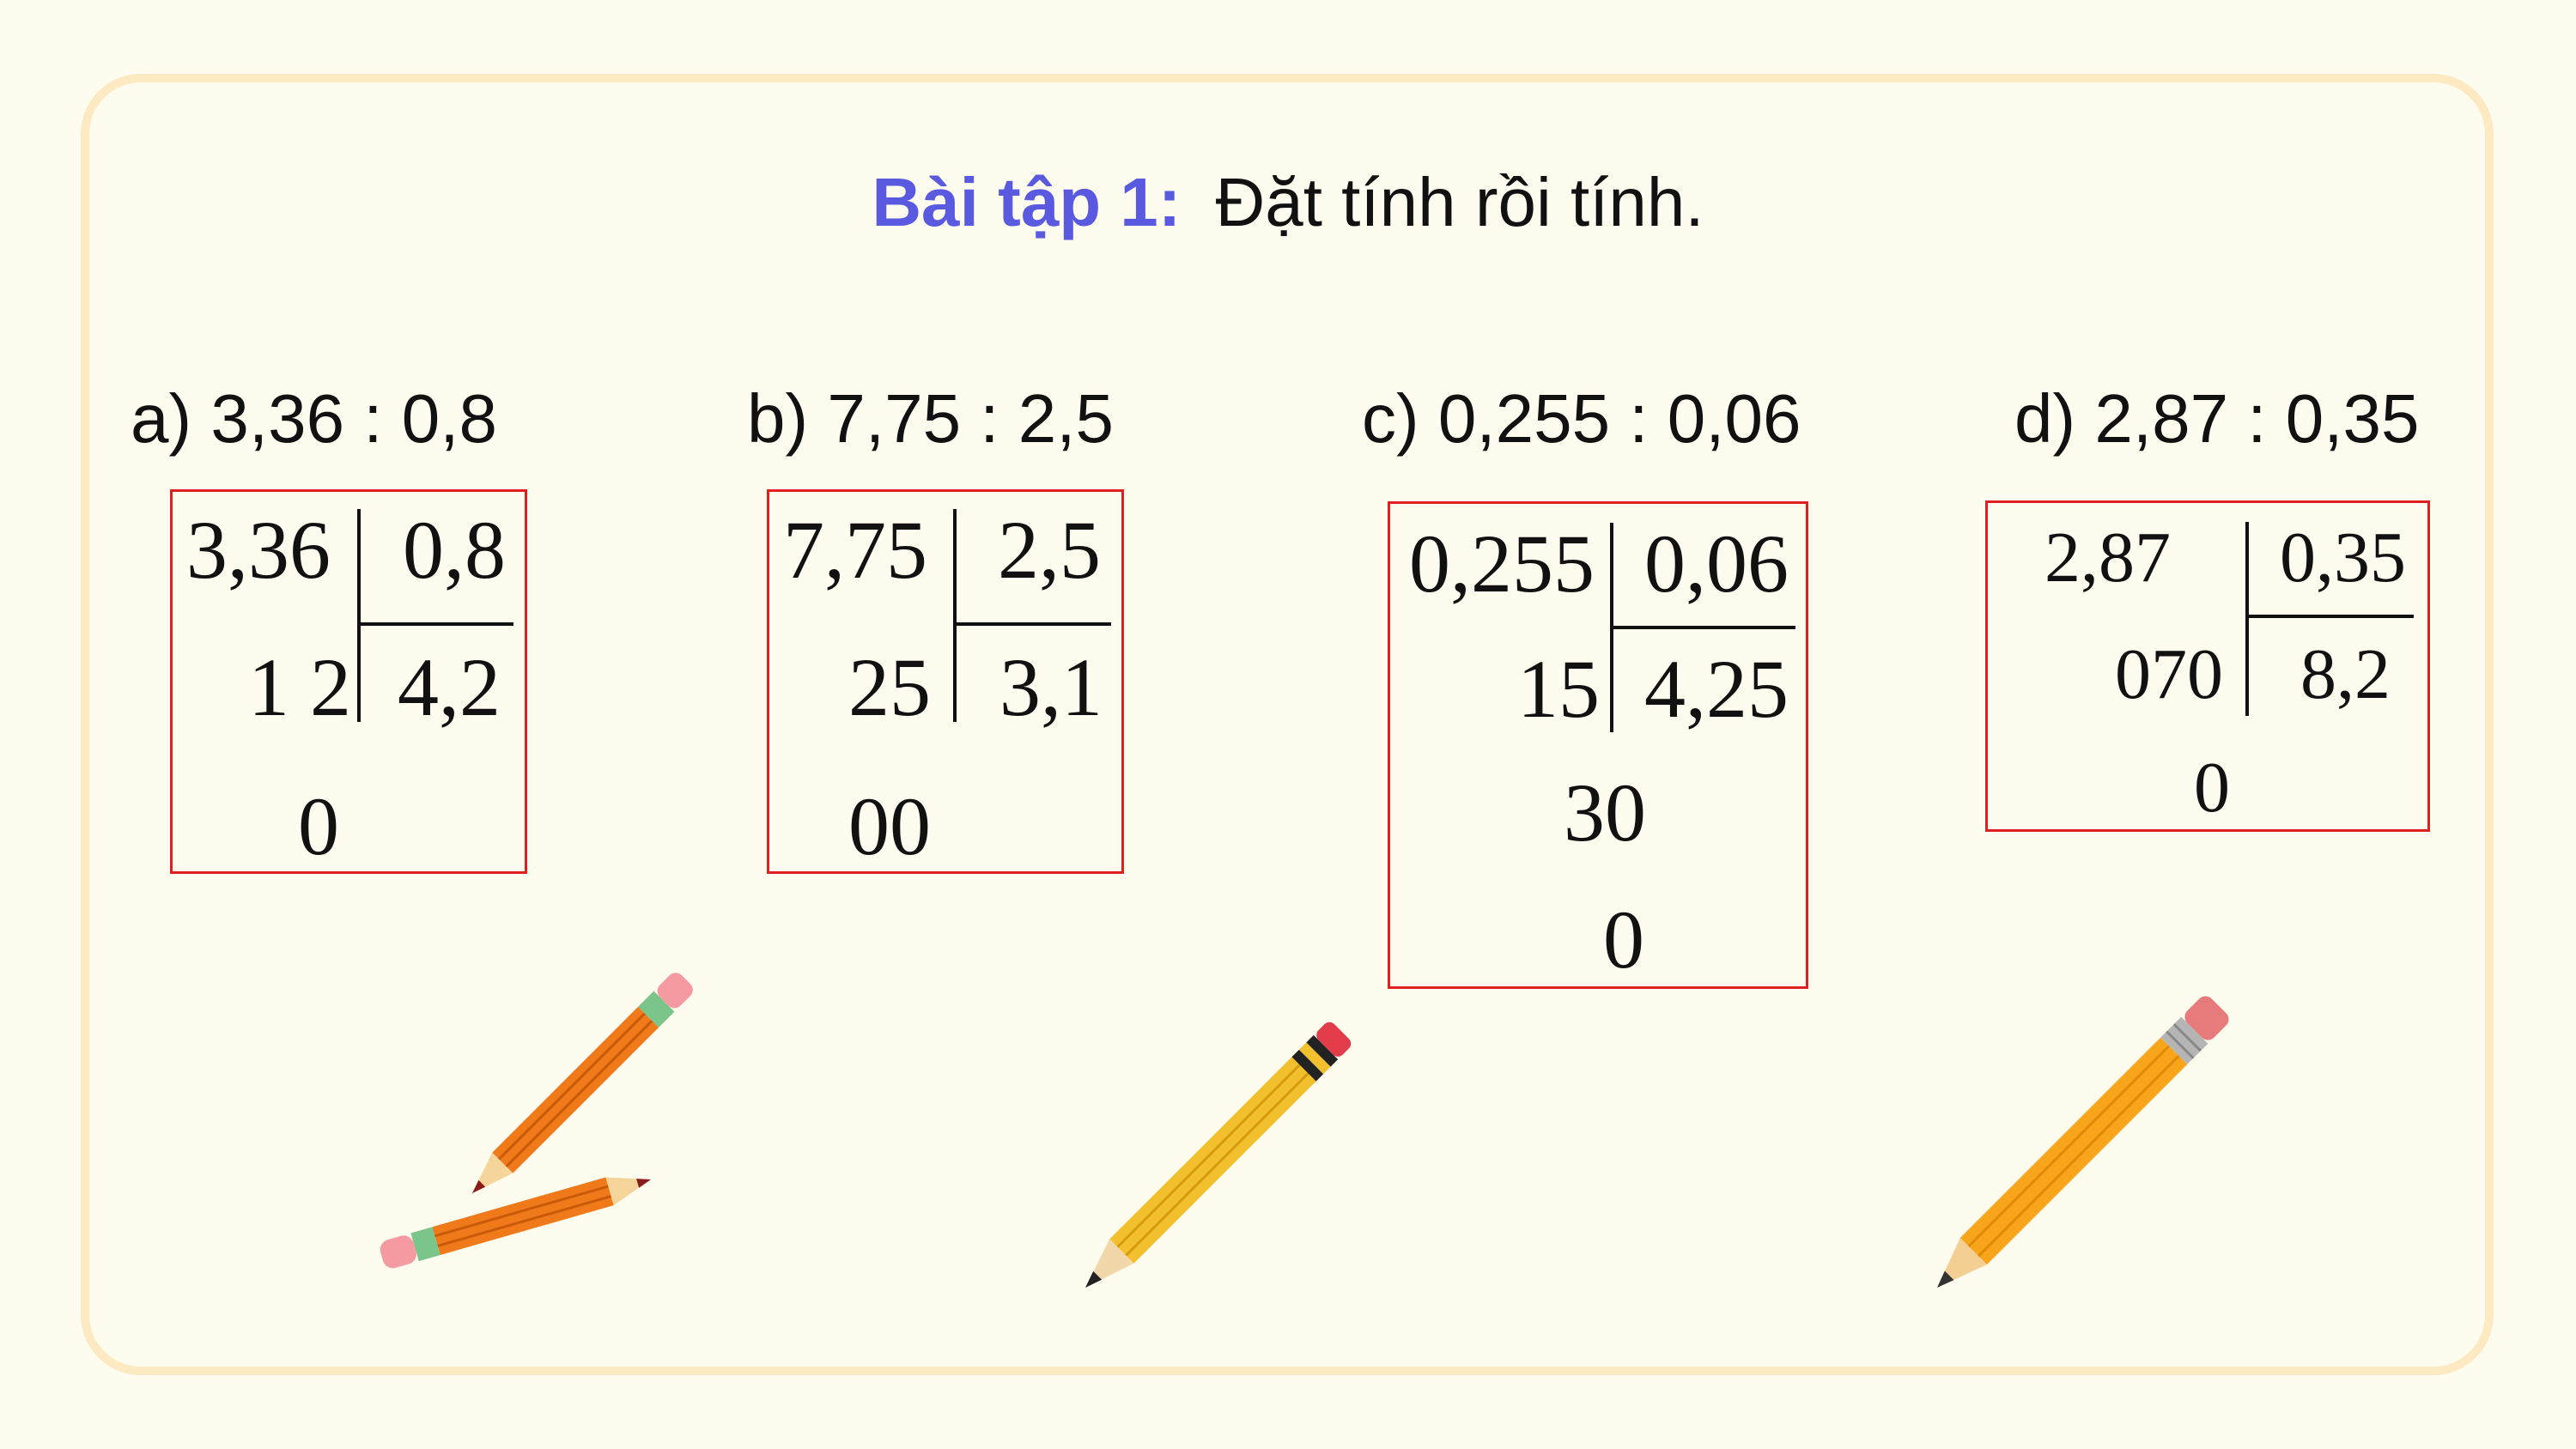 This screenshot has height=1449, width=2576. What do you see at coordinates (1218, 1155) in the screenshot?
I see `yellow-pencil-icon` at bounding box center [1218, 1155].